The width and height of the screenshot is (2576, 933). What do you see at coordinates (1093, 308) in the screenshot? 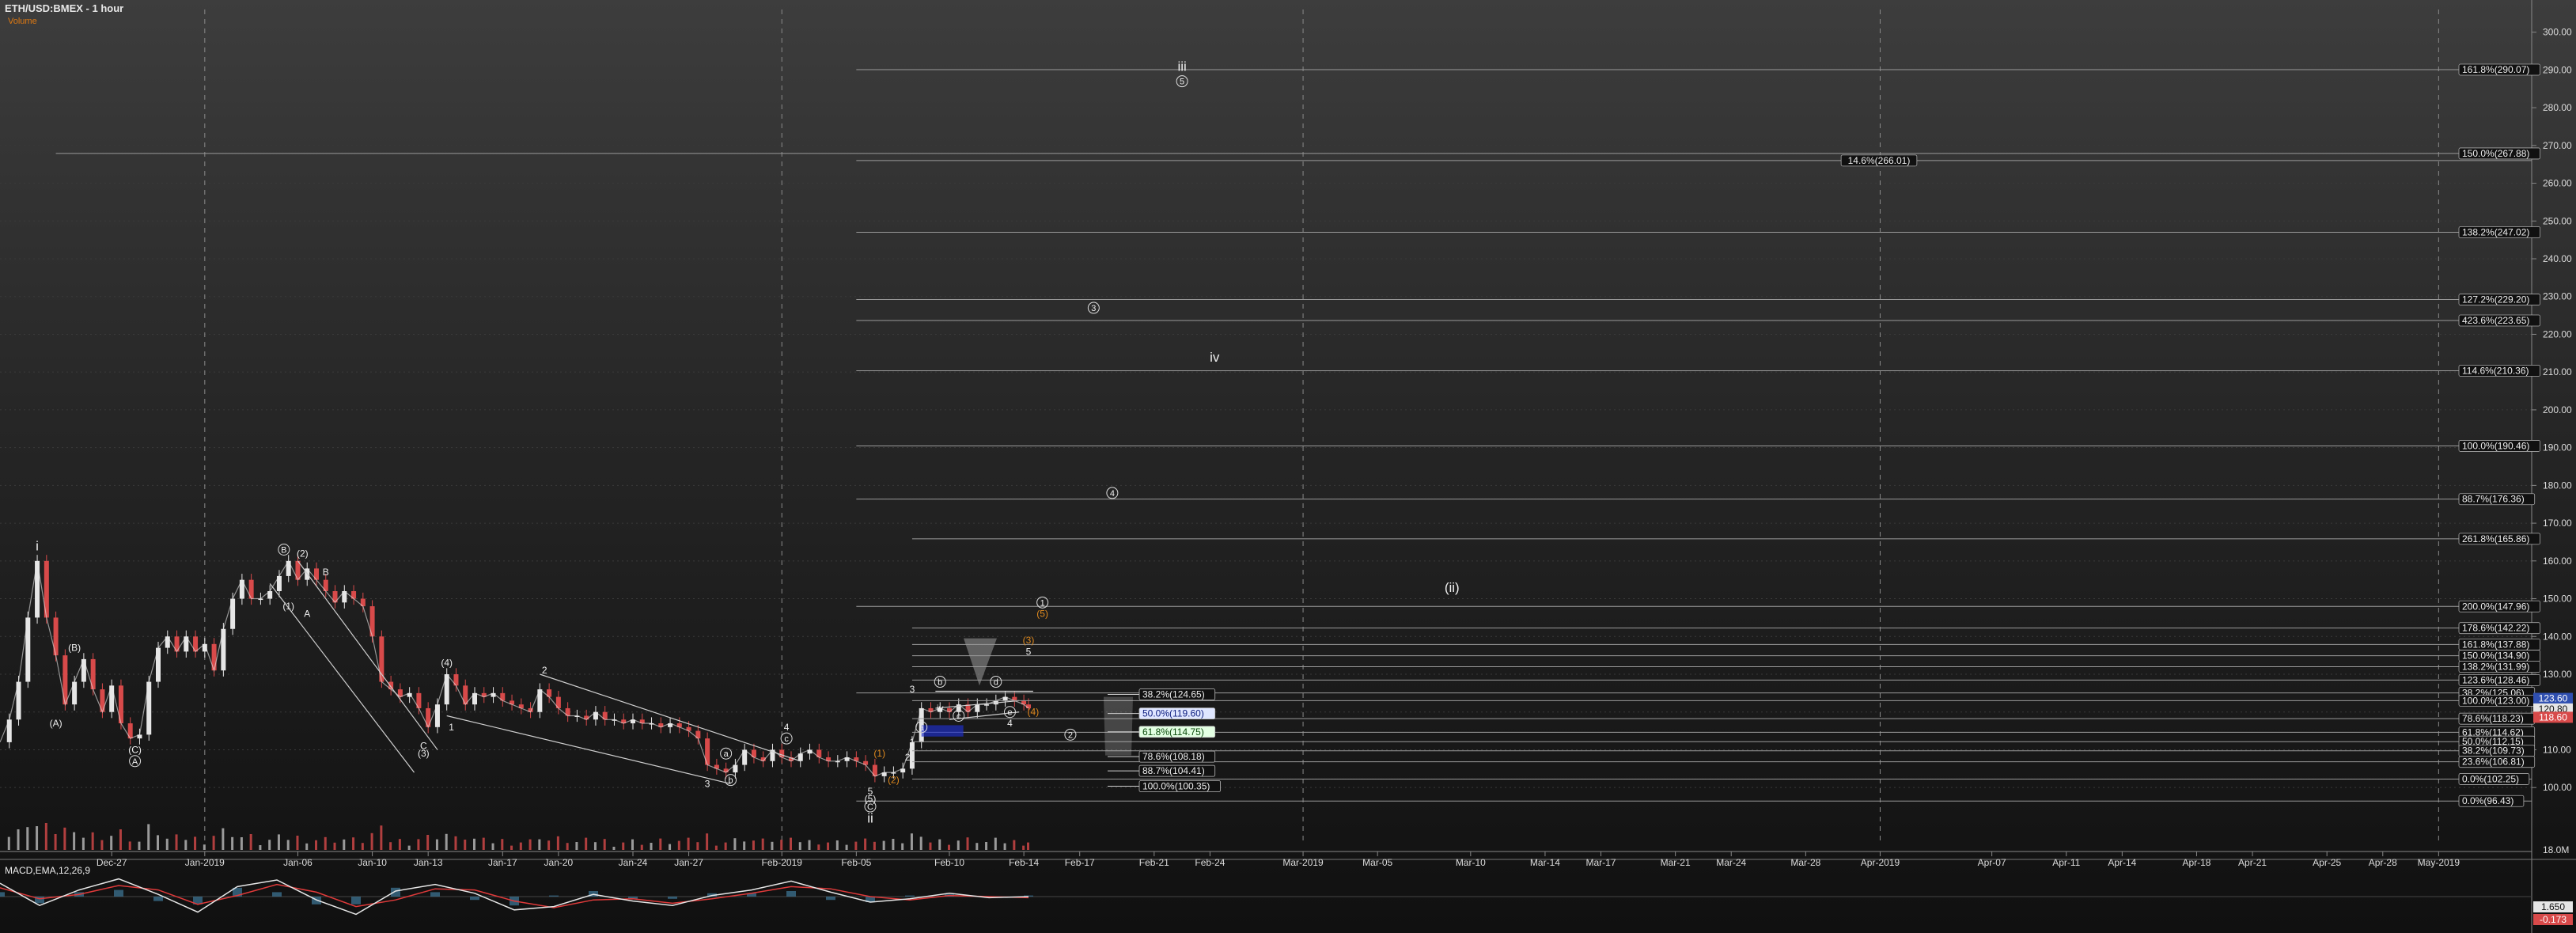
I see `wave-label: 3` at bounding box center [1093, 308].